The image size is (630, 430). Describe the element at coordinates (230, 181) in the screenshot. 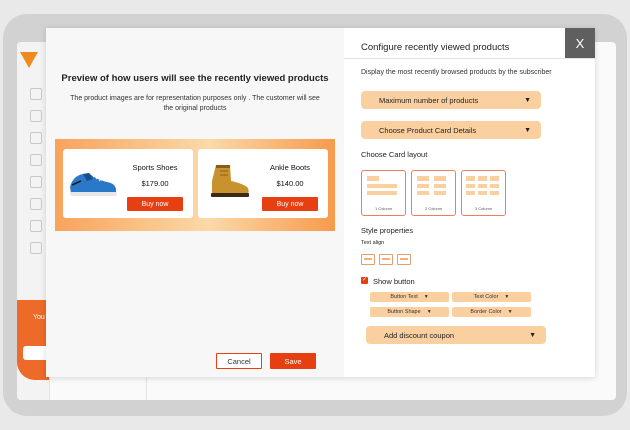

I see `ankle-boot-image` at that location.